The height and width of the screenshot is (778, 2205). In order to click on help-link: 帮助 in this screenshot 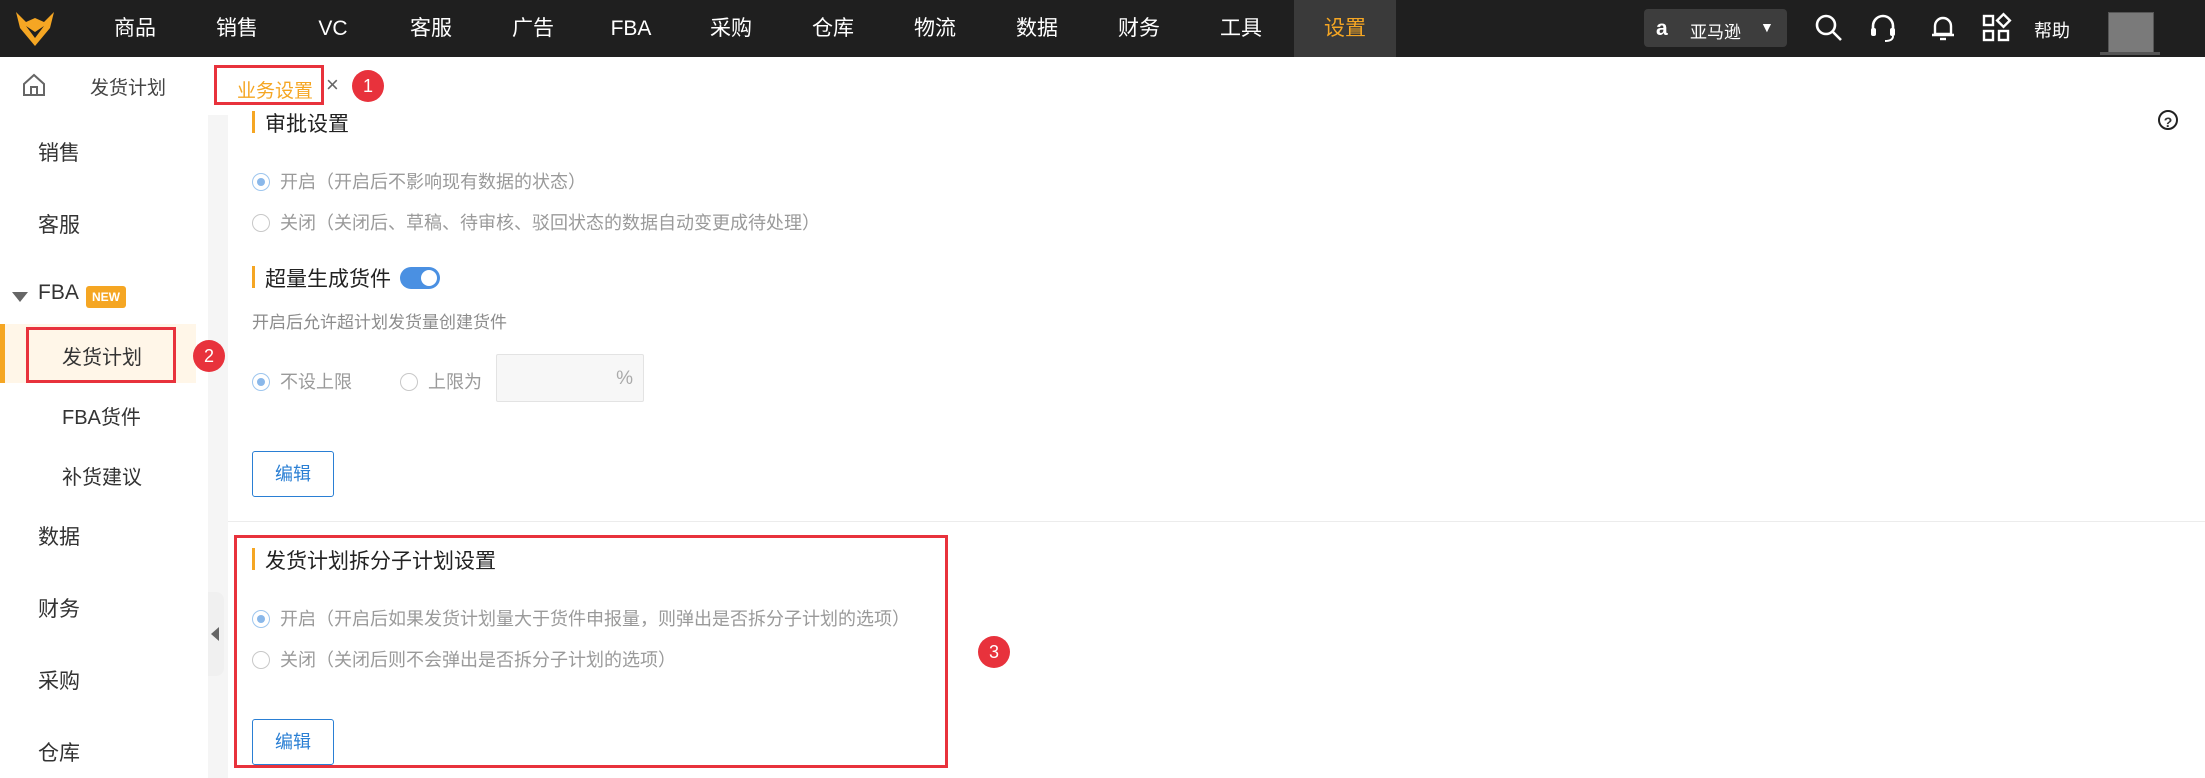, I will do `click(2052, 30)`.